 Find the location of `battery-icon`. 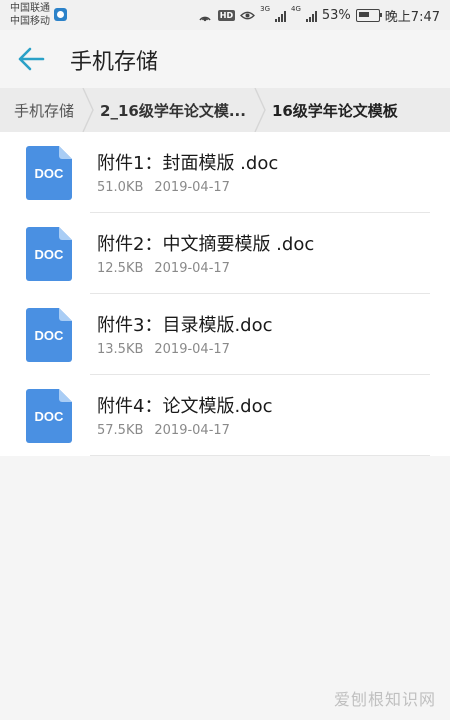

battery-icon is located at coordinates (368, 15).